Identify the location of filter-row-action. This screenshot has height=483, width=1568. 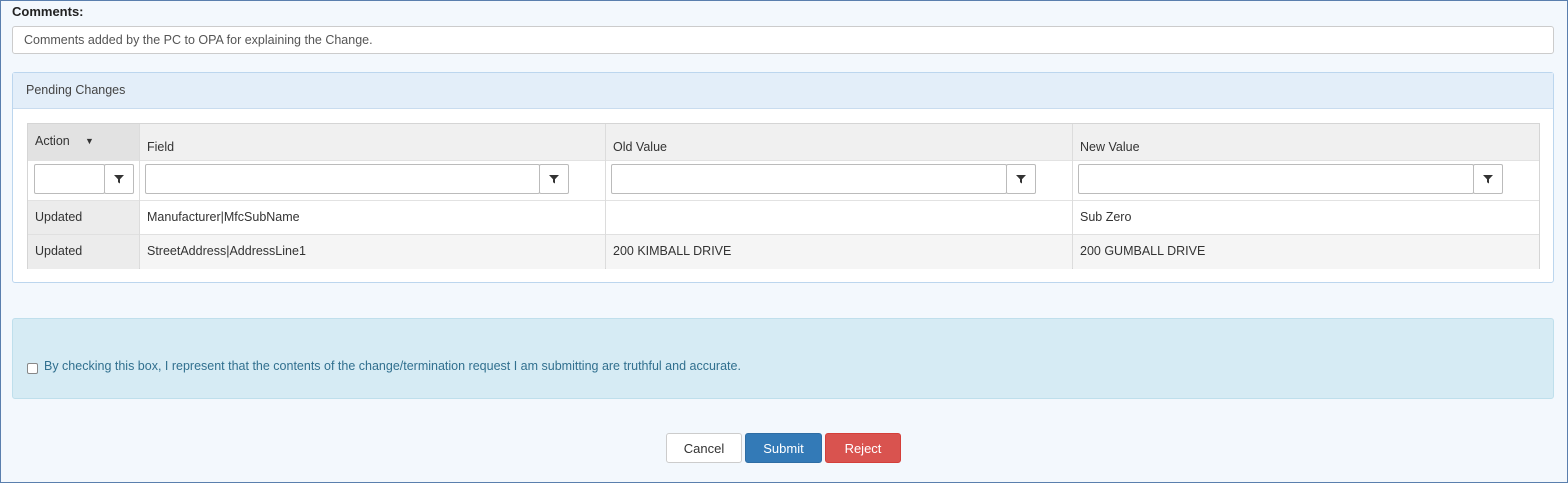
(83, 180).